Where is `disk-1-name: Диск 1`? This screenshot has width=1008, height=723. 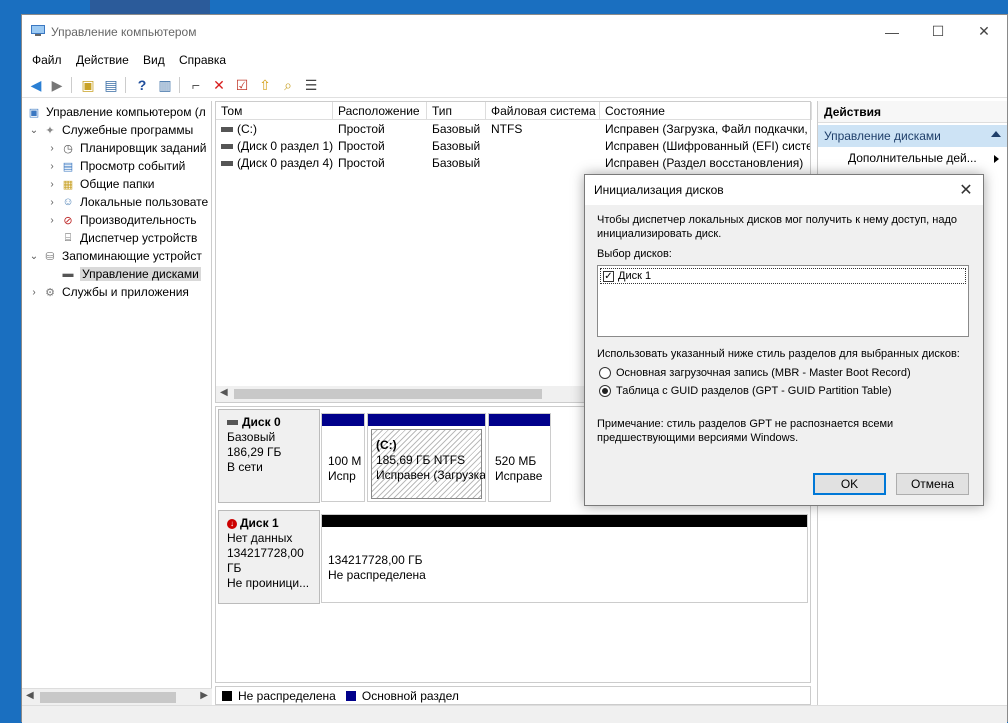 disk-1-name: Диск 1 is located at coordinates (259, 523).